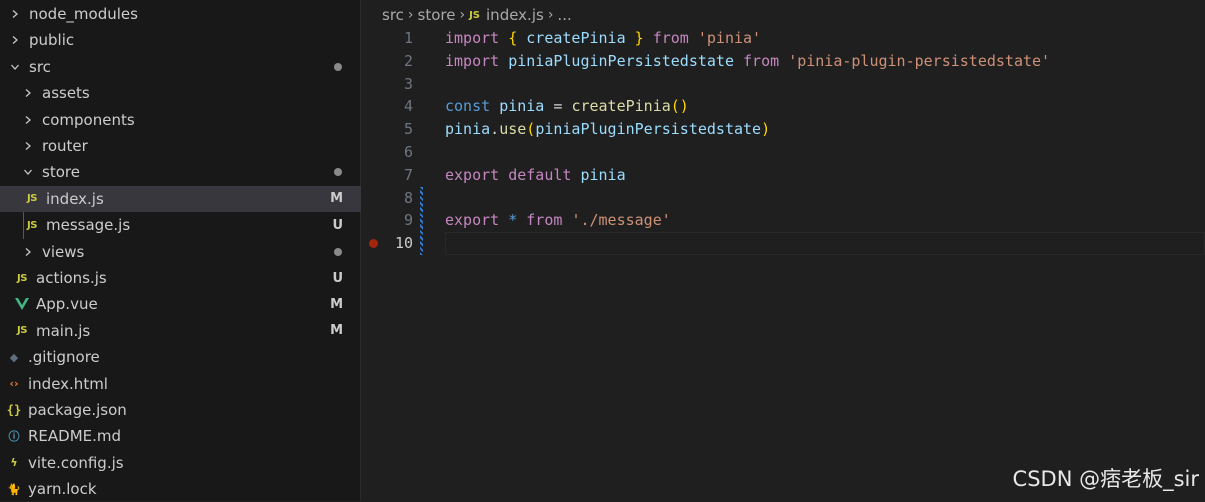 The width and height of the screenshot is (1205, 502). I want to click on explorer-item-views: views, so click(180, 252).